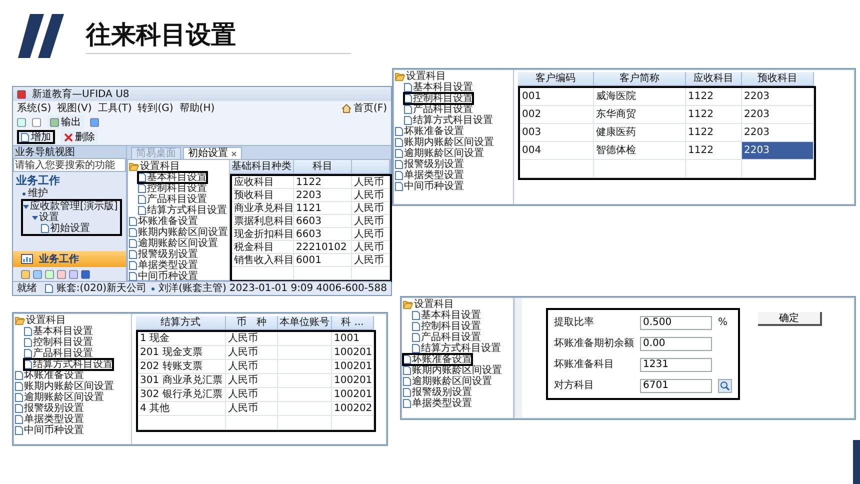 This screenshot has width=860, height=484. What do you see at coordinates (262, 167) in the screenshot?
I see `column-header: 基础科目种类` at bounding box center [262, 167].